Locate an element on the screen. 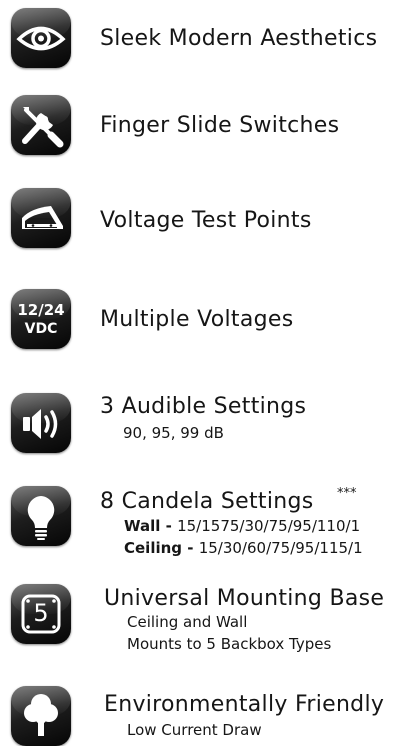 This screenshot has width=406, height=746. feature-detail-label: Wall - is located at coordinates (151, 526).